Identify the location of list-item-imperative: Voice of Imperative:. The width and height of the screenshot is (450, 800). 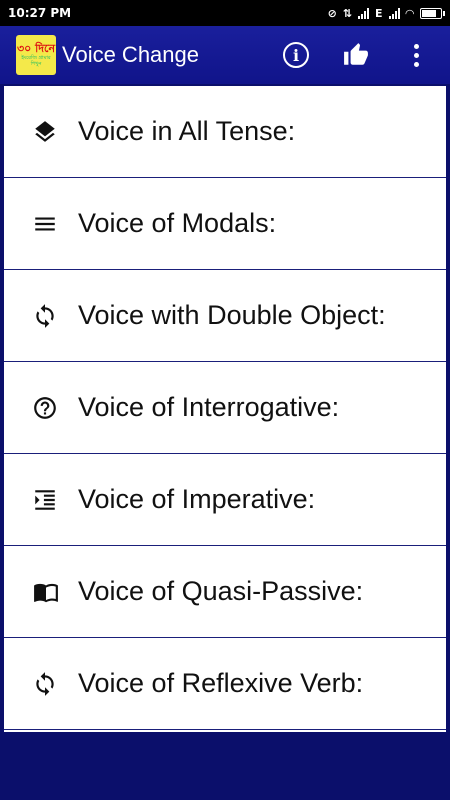
(225, 500).